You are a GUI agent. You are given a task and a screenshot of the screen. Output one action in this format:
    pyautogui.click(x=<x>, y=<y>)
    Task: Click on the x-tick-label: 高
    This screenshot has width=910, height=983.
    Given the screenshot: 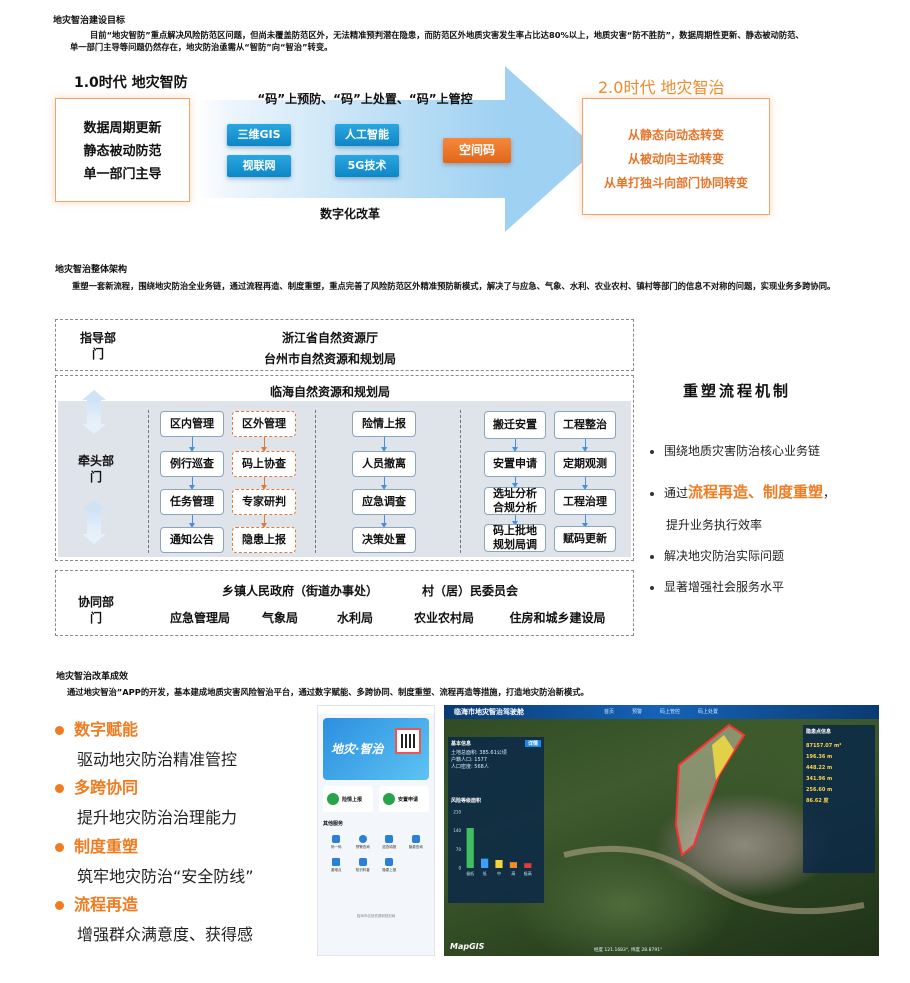 What is the action you would take?
    pyautogui.click(x=513, y=873)
    